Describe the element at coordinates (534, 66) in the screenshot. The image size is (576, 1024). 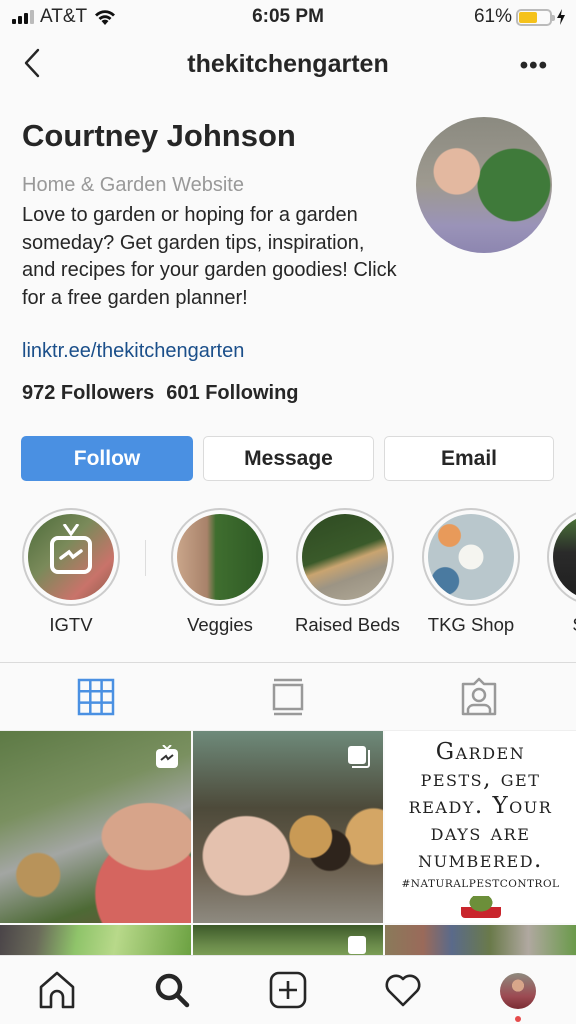
I see `more-options-button: •••` at that location.